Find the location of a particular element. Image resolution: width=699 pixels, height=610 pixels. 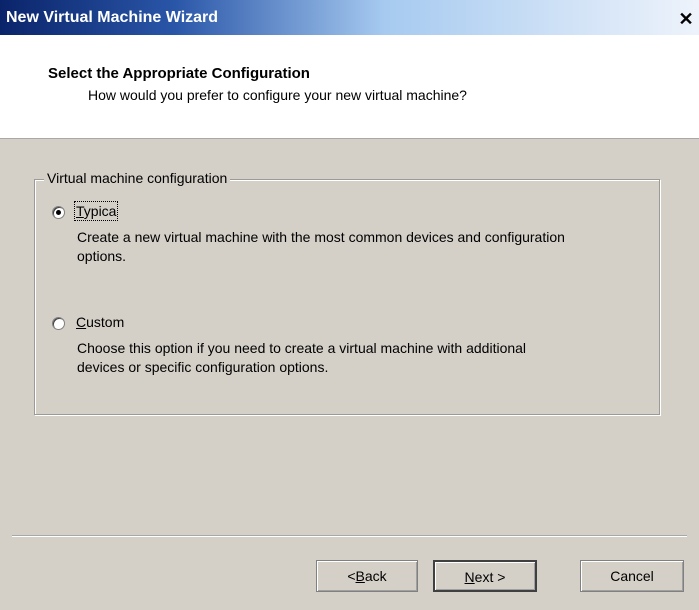

back-button: <Back is located at coordinates (367, 576).